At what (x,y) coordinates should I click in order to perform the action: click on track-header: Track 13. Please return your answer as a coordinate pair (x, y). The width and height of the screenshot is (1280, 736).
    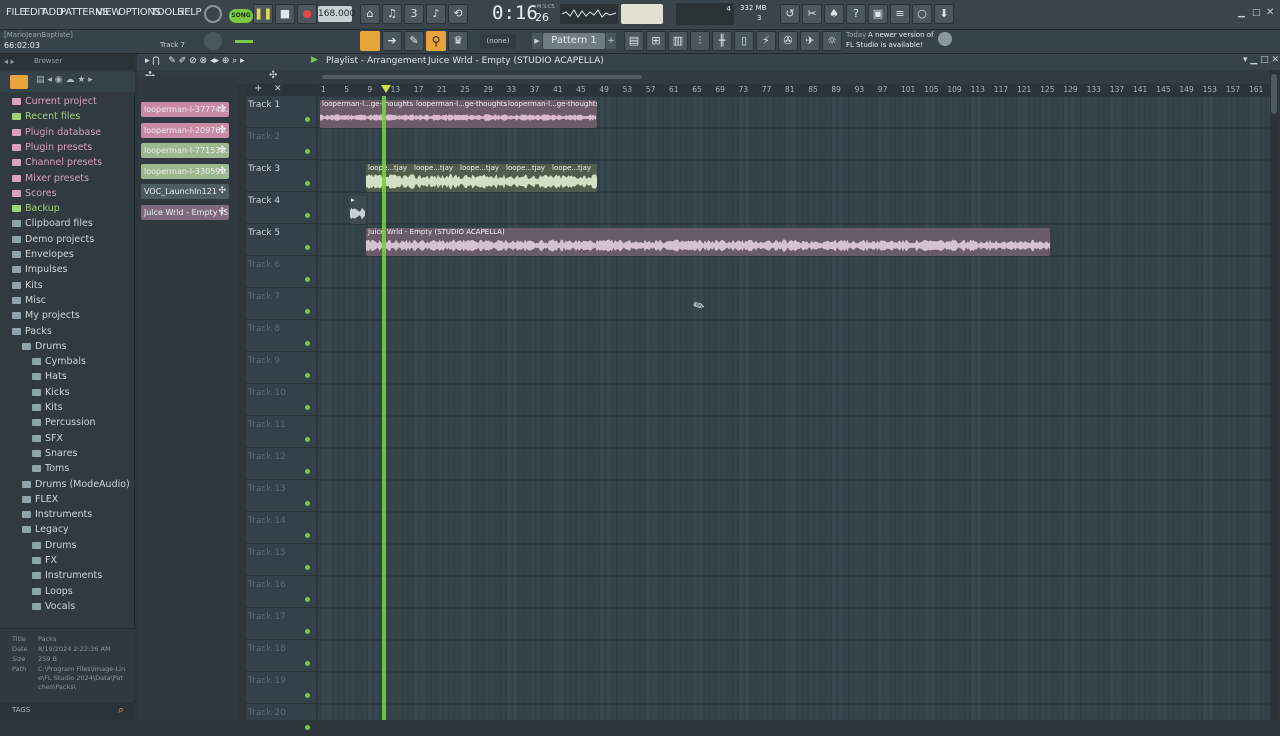
    Looking at the image, I should click on (281, 496).